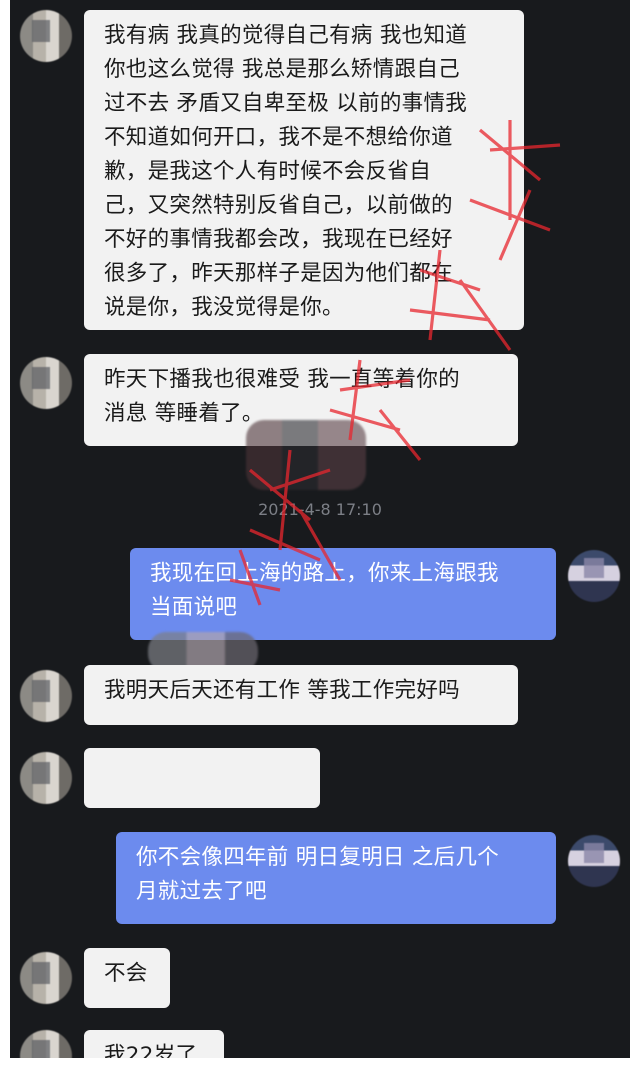 This screenshot has height=1066, width=640. I want to click on incoming-message-bubble: 我的微信, so click(202, 801).